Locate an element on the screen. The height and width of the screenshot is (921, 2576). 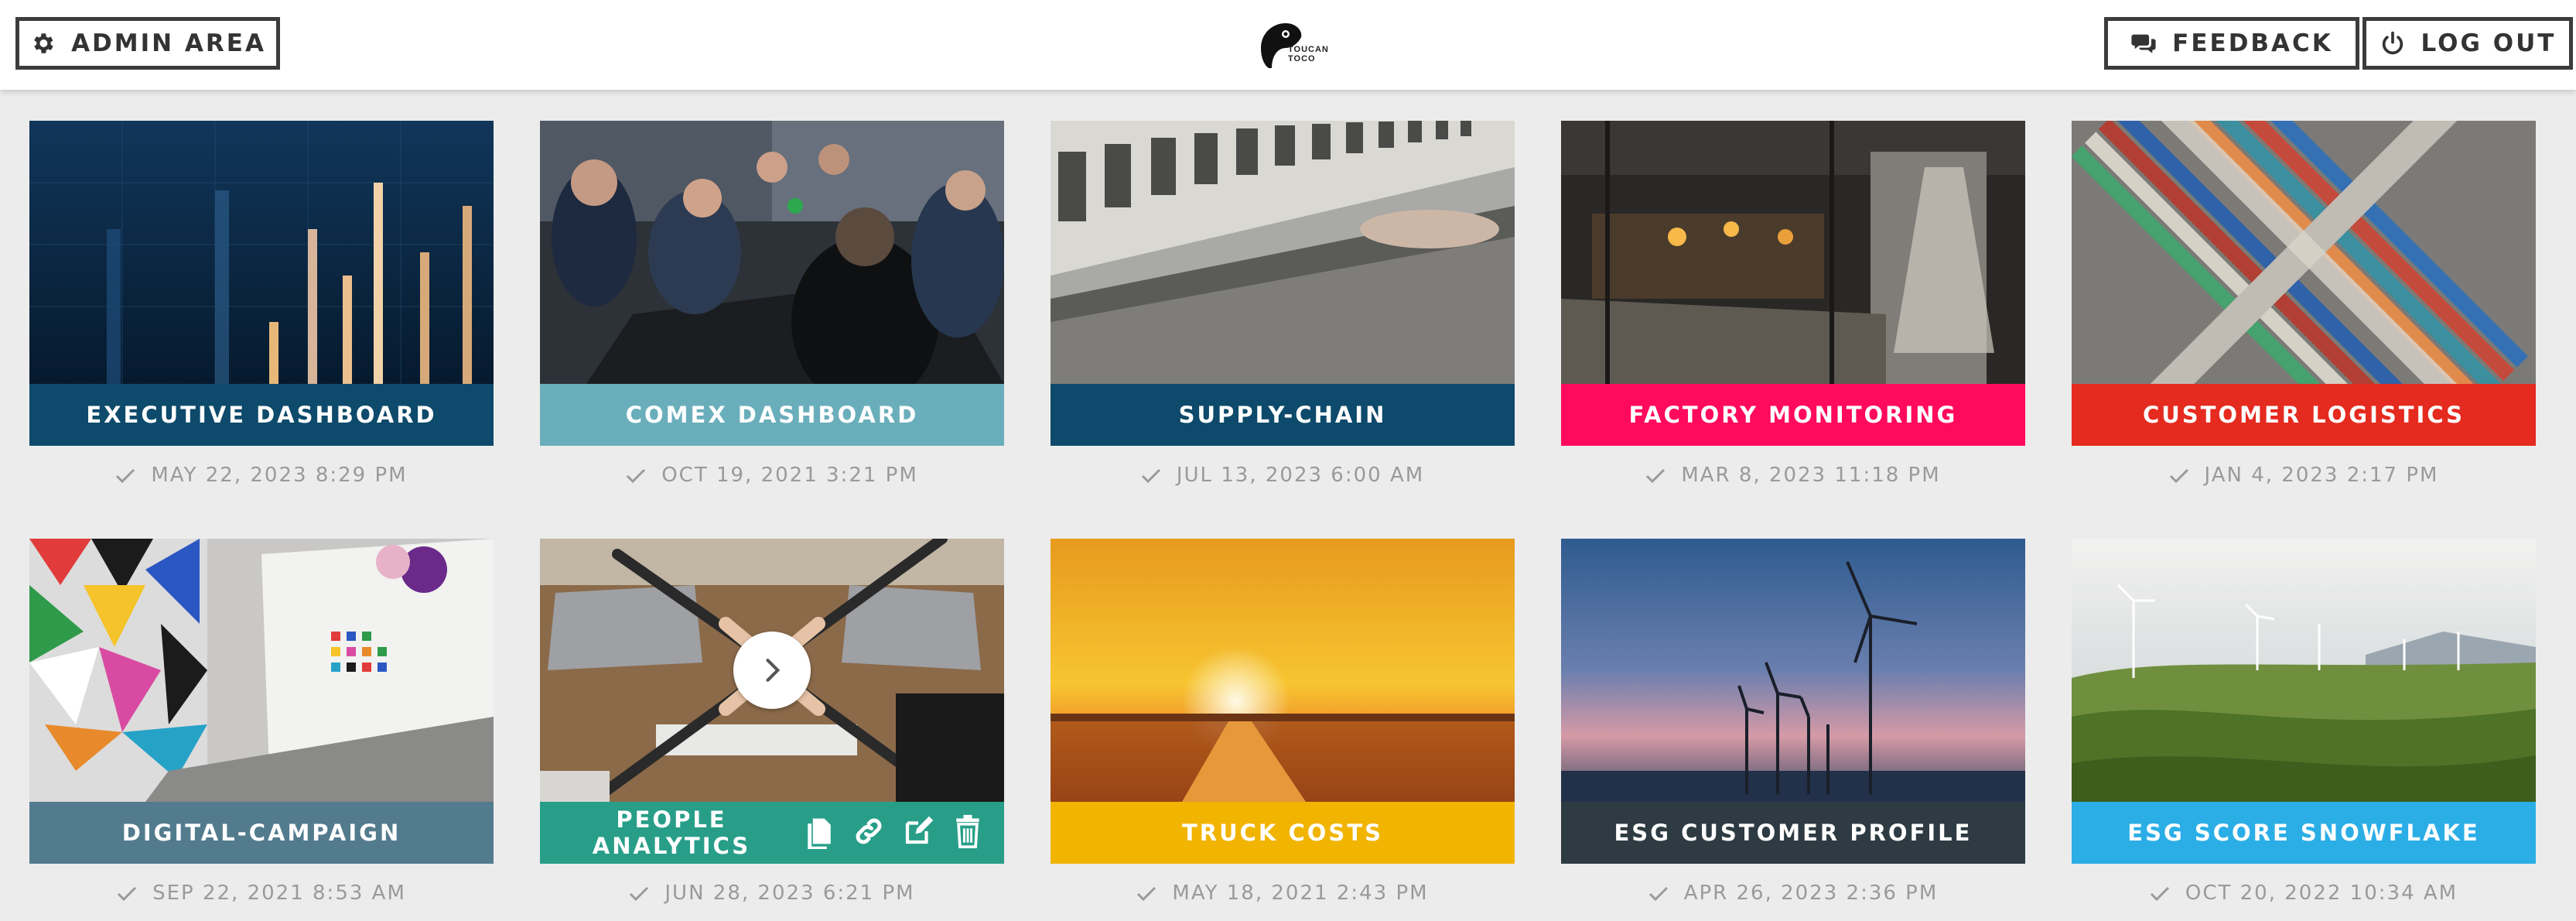
wind-turbines-hills-photo is located at coordinates (2304, 670).